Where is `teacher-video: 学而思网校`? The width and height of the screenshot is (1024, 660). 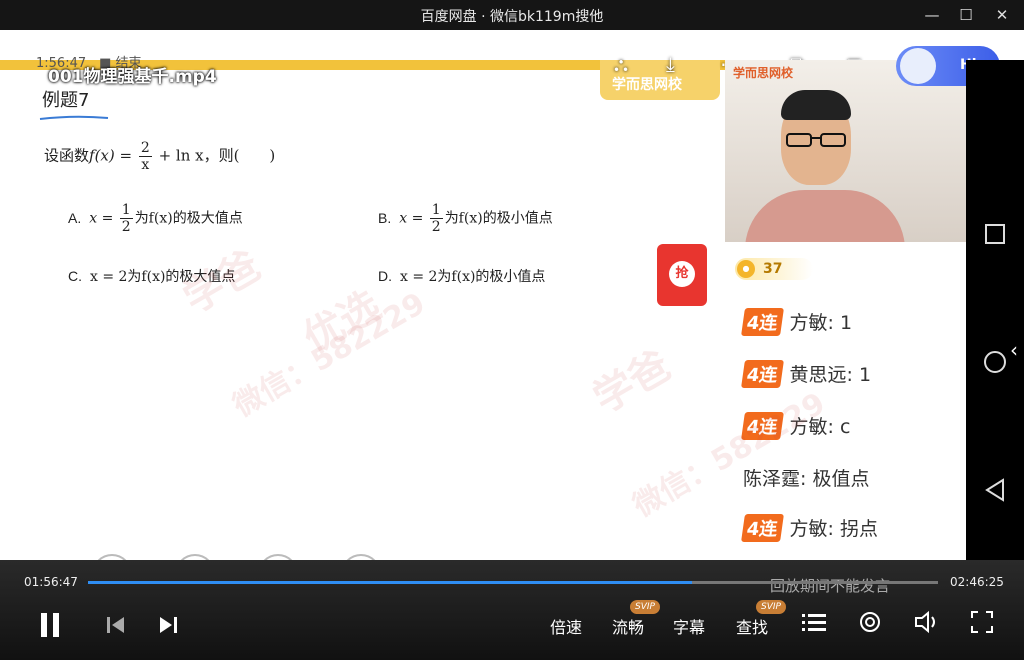 teacher-video: 学而思网校 is located at coordinates (845, 151).